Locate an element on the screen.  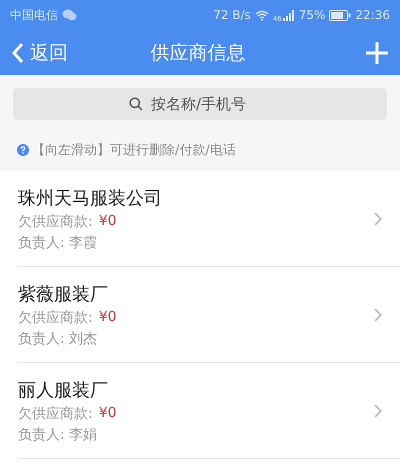
signal-icon is located at coordinates (288, 15).